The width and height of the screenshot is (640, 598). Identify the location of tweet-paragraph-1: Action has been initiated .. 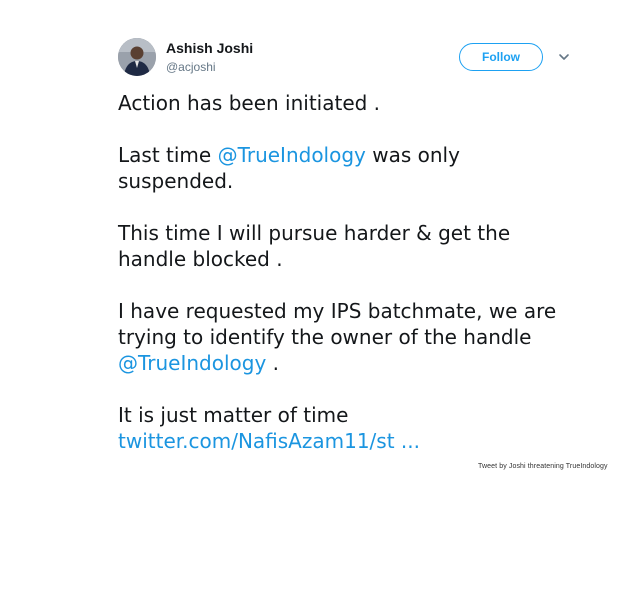
(249, 103).